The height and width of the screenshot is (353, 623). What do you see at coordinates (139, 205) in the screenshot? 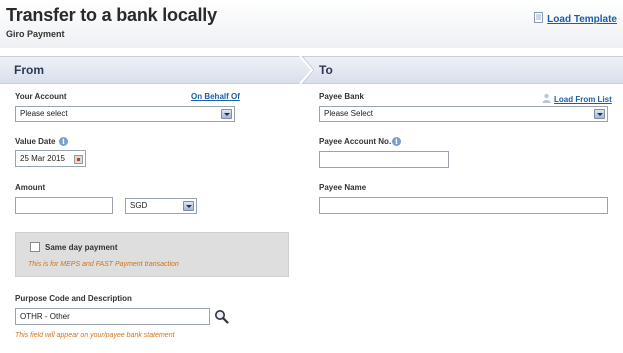
I see `currency-selected: SGD` at bounding box center [139, 205].